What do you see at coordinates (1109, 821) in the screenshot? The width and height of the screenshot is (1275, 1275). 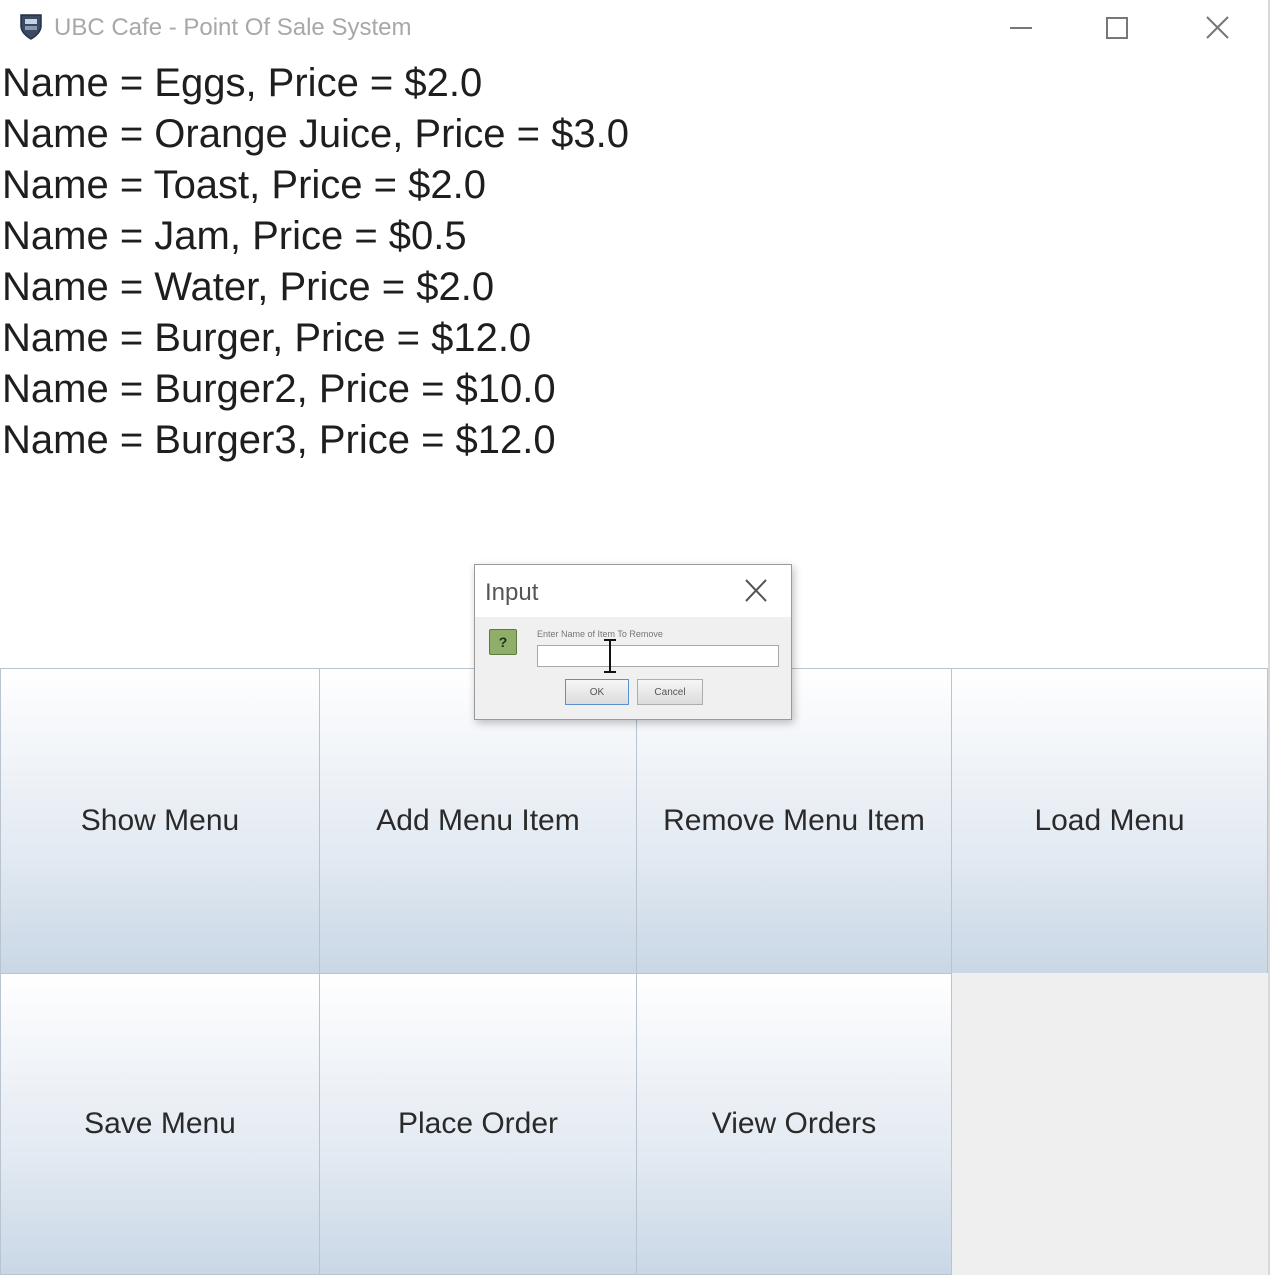 I see `load-menu-button: Load Menu` at bounding box center [1109, 821].